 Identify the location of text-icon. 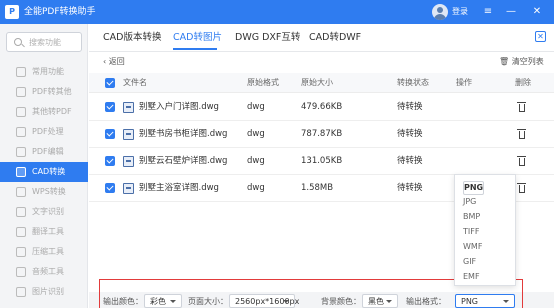
(21, 212).